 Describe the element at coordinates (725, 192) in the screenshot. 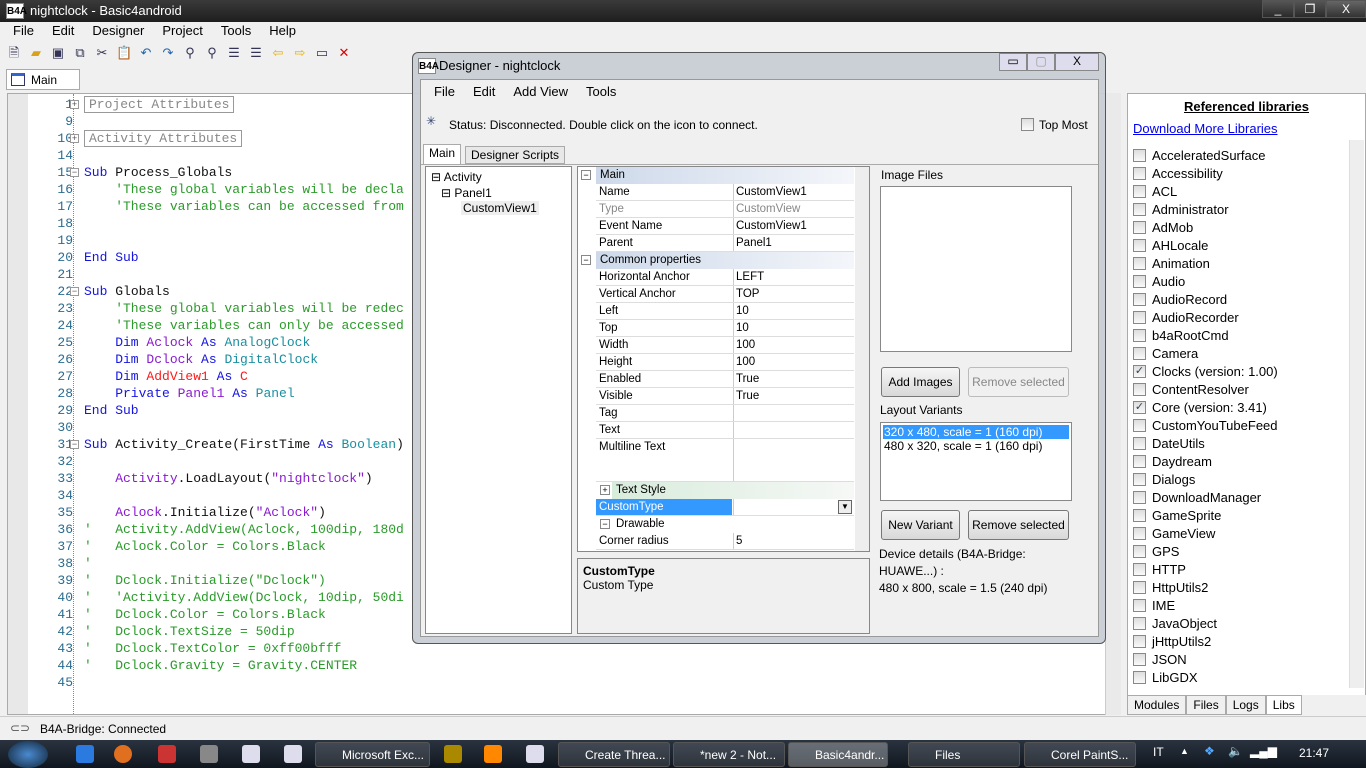

I see `property-row: Name CustomView1` at that location.